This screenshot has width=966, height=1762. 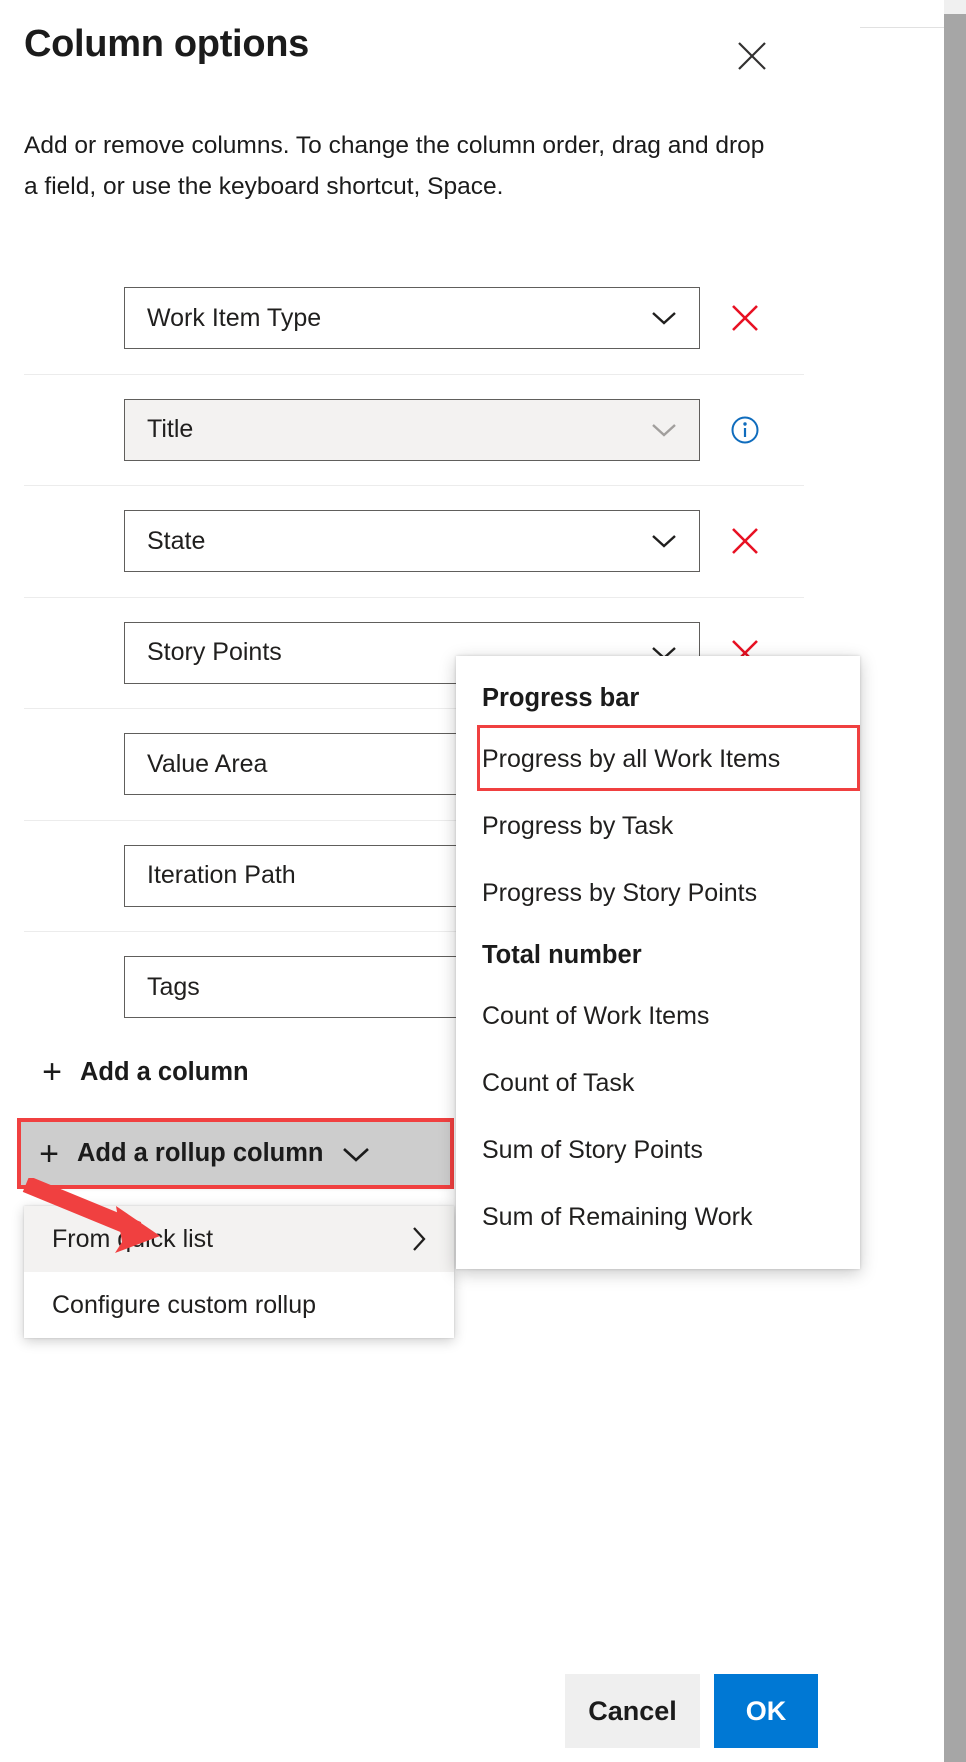 What do you see at coordinates (419, 1239) in the screenshot?
I see `chevron-right-icon` at bounding box center [419, 1239].